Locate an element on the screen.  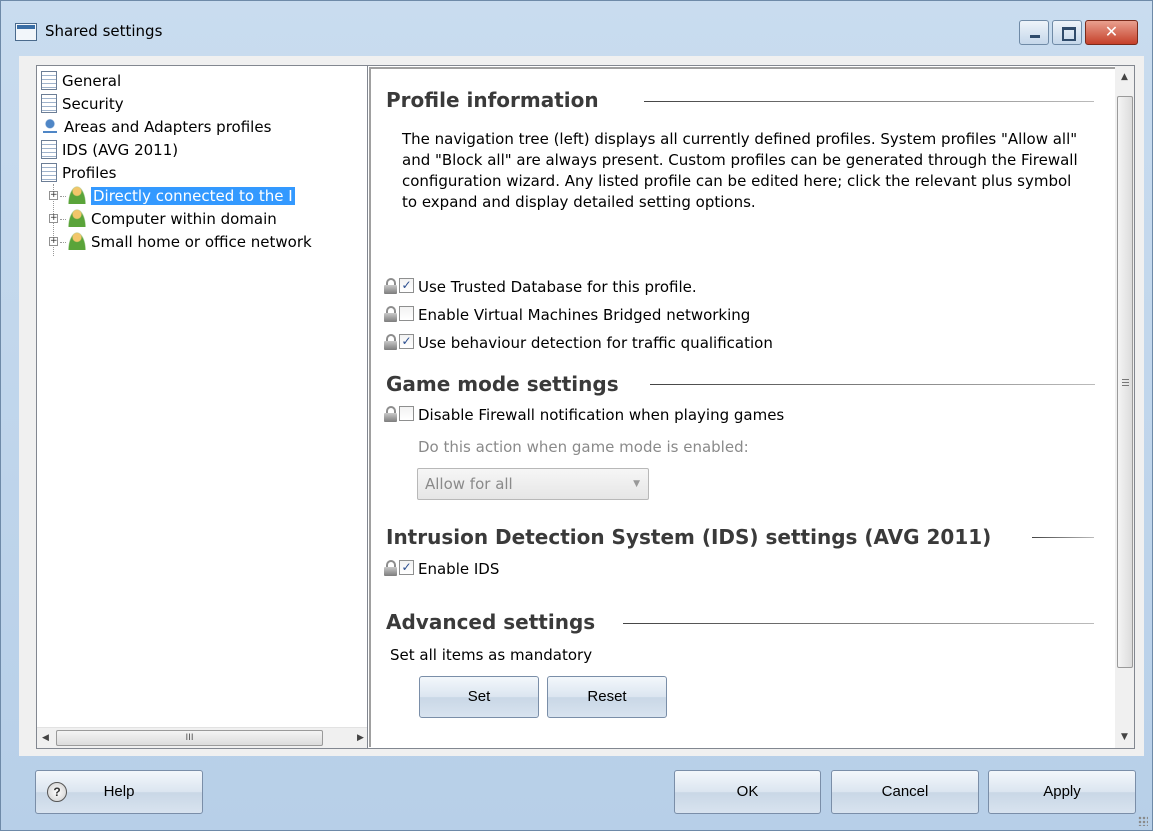
tree-item-label: Computer within domain is located at coordinates (184, 219).